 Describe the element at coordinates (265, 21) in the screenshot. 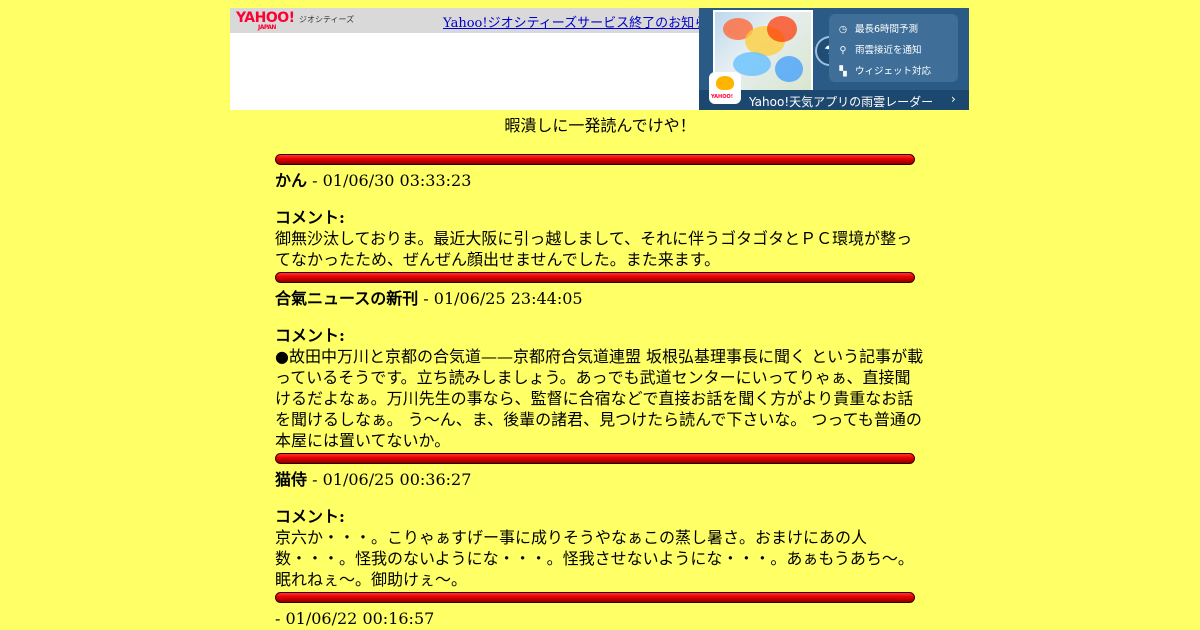

I see `yahoo-logo: YAHOO! JAPAN` at that location.